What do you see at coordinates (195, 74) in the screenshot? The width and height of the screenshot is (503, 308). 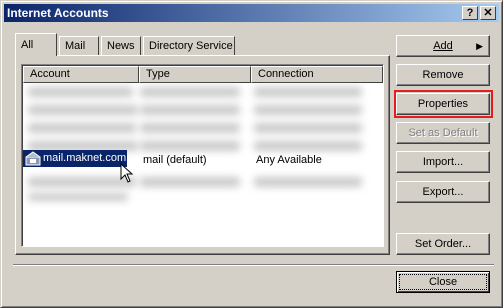 I see `column-header-type: Type` at bounding box center [195, 74].